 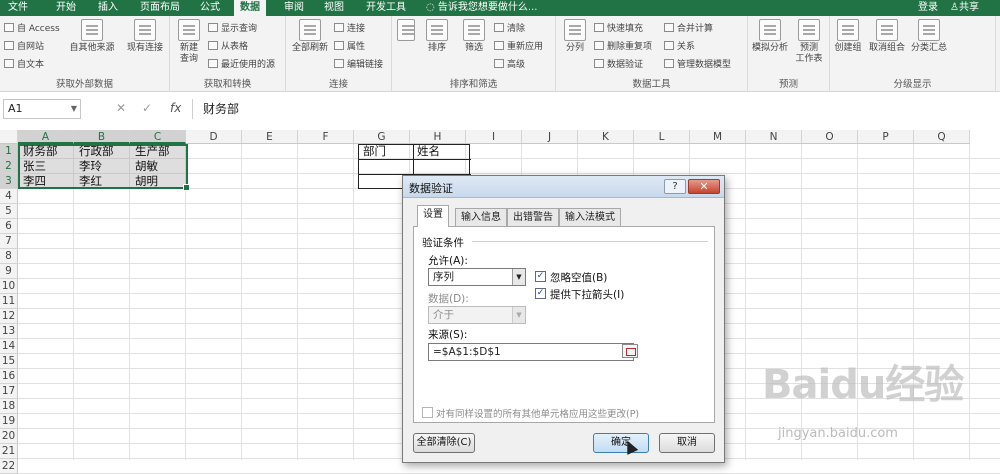 What do you see at coordinates (145, 36) in the screenshot?
I see `existing-connections-button: 现有连接` at bounding box center [145, 36].